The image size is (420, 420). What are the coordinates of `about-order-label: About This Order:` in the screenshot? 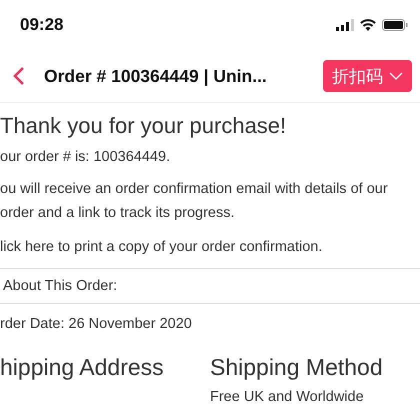 It's located at (60, 286).